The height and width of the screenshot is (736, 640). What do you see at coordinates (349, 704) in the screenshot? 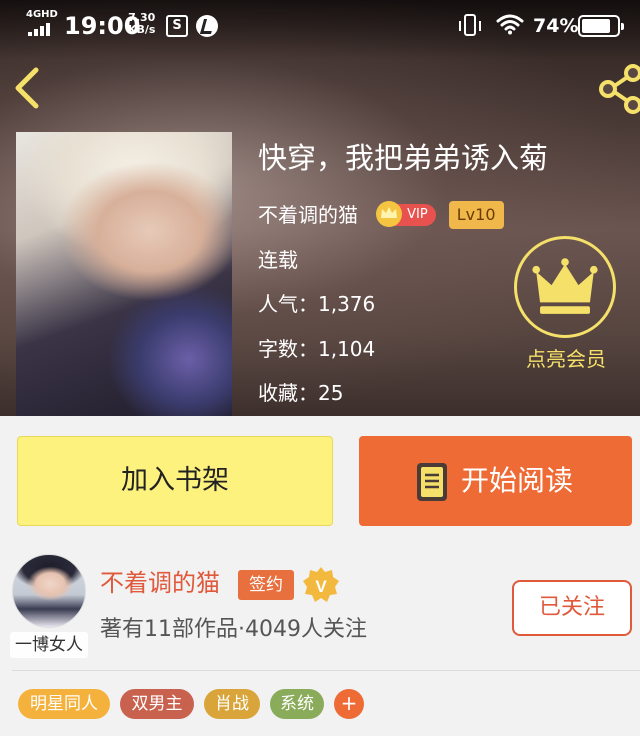
I see `add-tag-button: +` at bounding box center [349, 704].